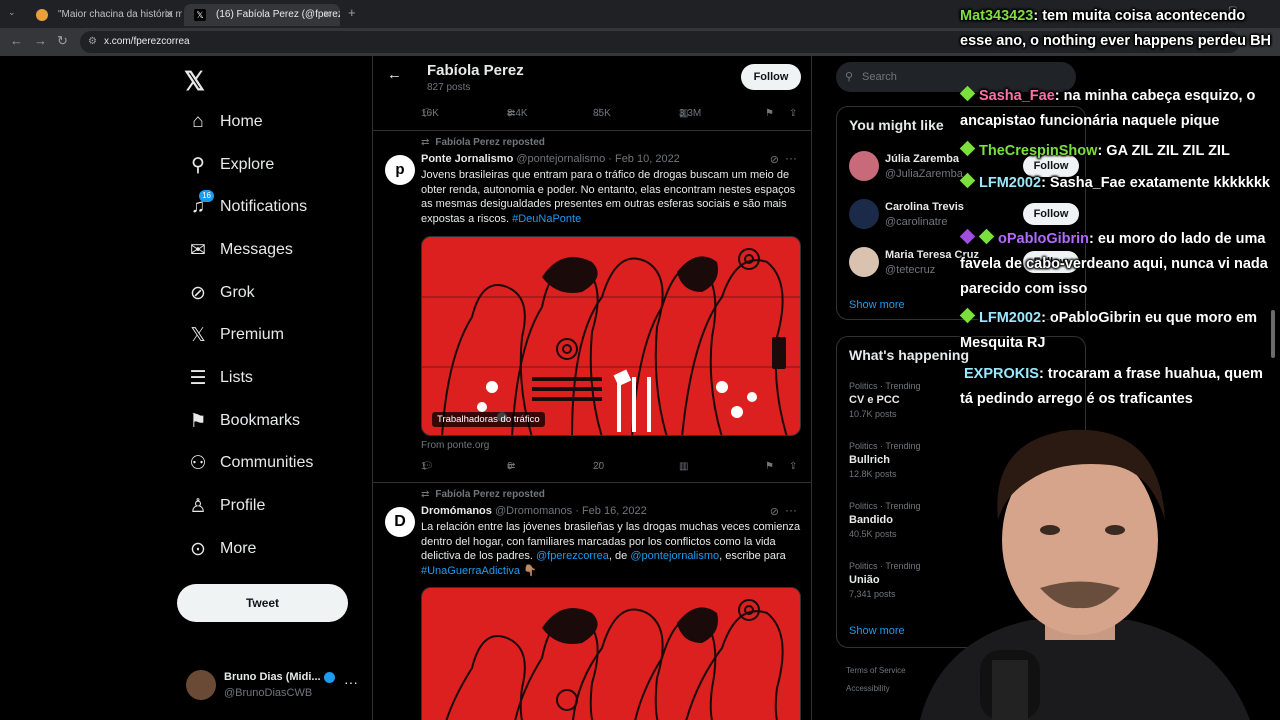 The width and height of the screenshot is (1280, 720). I want to click on nav-item-grok: ⊘ Grok, so click(220, 293).